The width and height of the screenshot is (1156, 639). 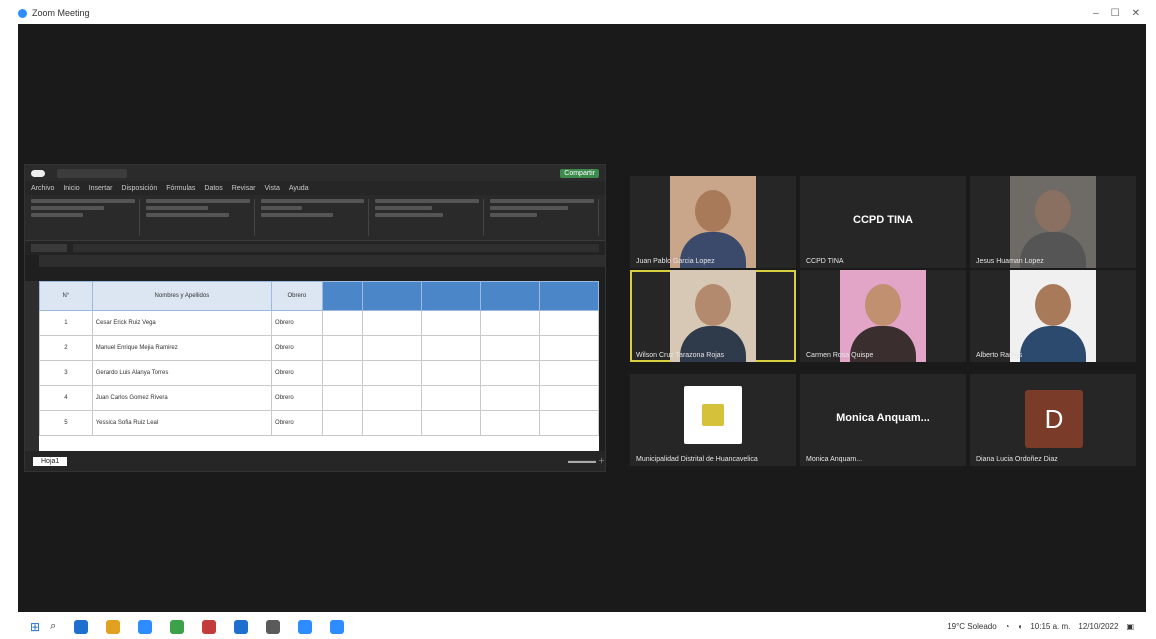 I want to click on table-cell: 5, so click(x=66, y=423).